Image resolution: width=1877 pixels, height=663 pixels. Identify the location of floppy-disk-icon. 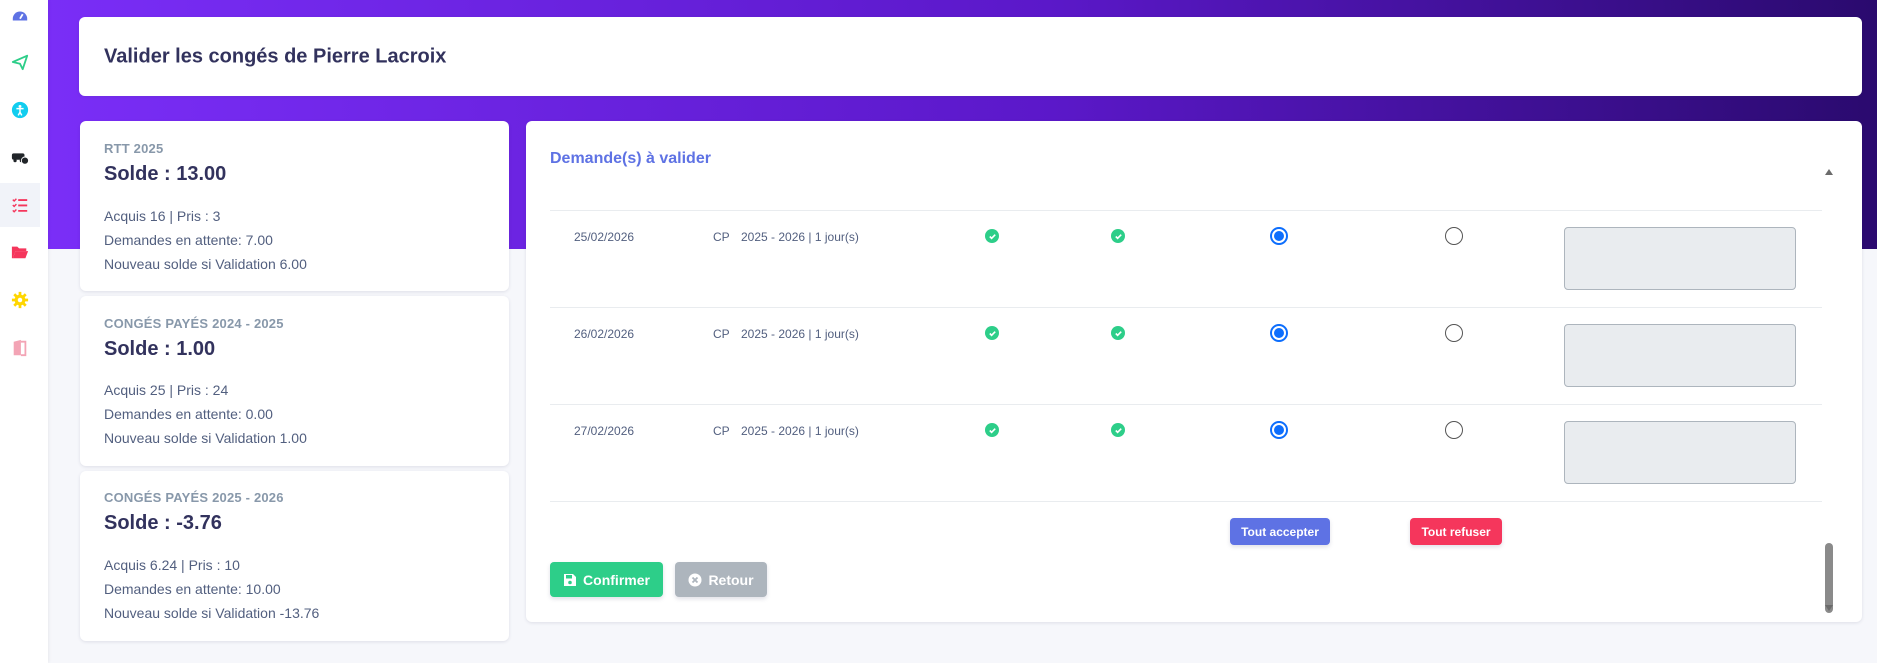
(570, 579).